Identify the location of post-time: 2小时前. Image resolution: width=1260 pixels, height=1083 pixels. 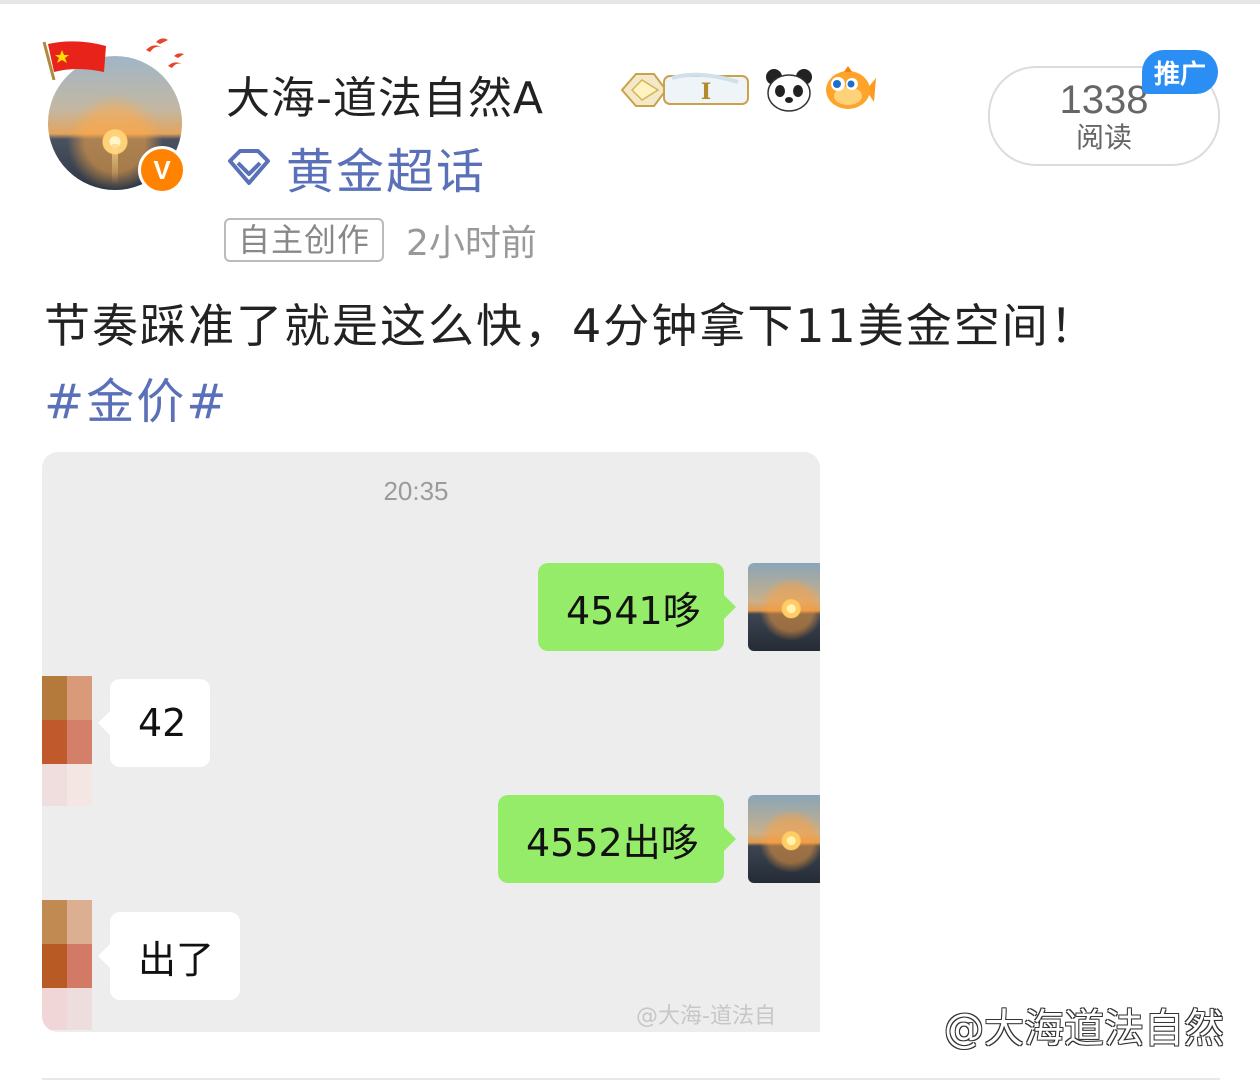
(471, 243).